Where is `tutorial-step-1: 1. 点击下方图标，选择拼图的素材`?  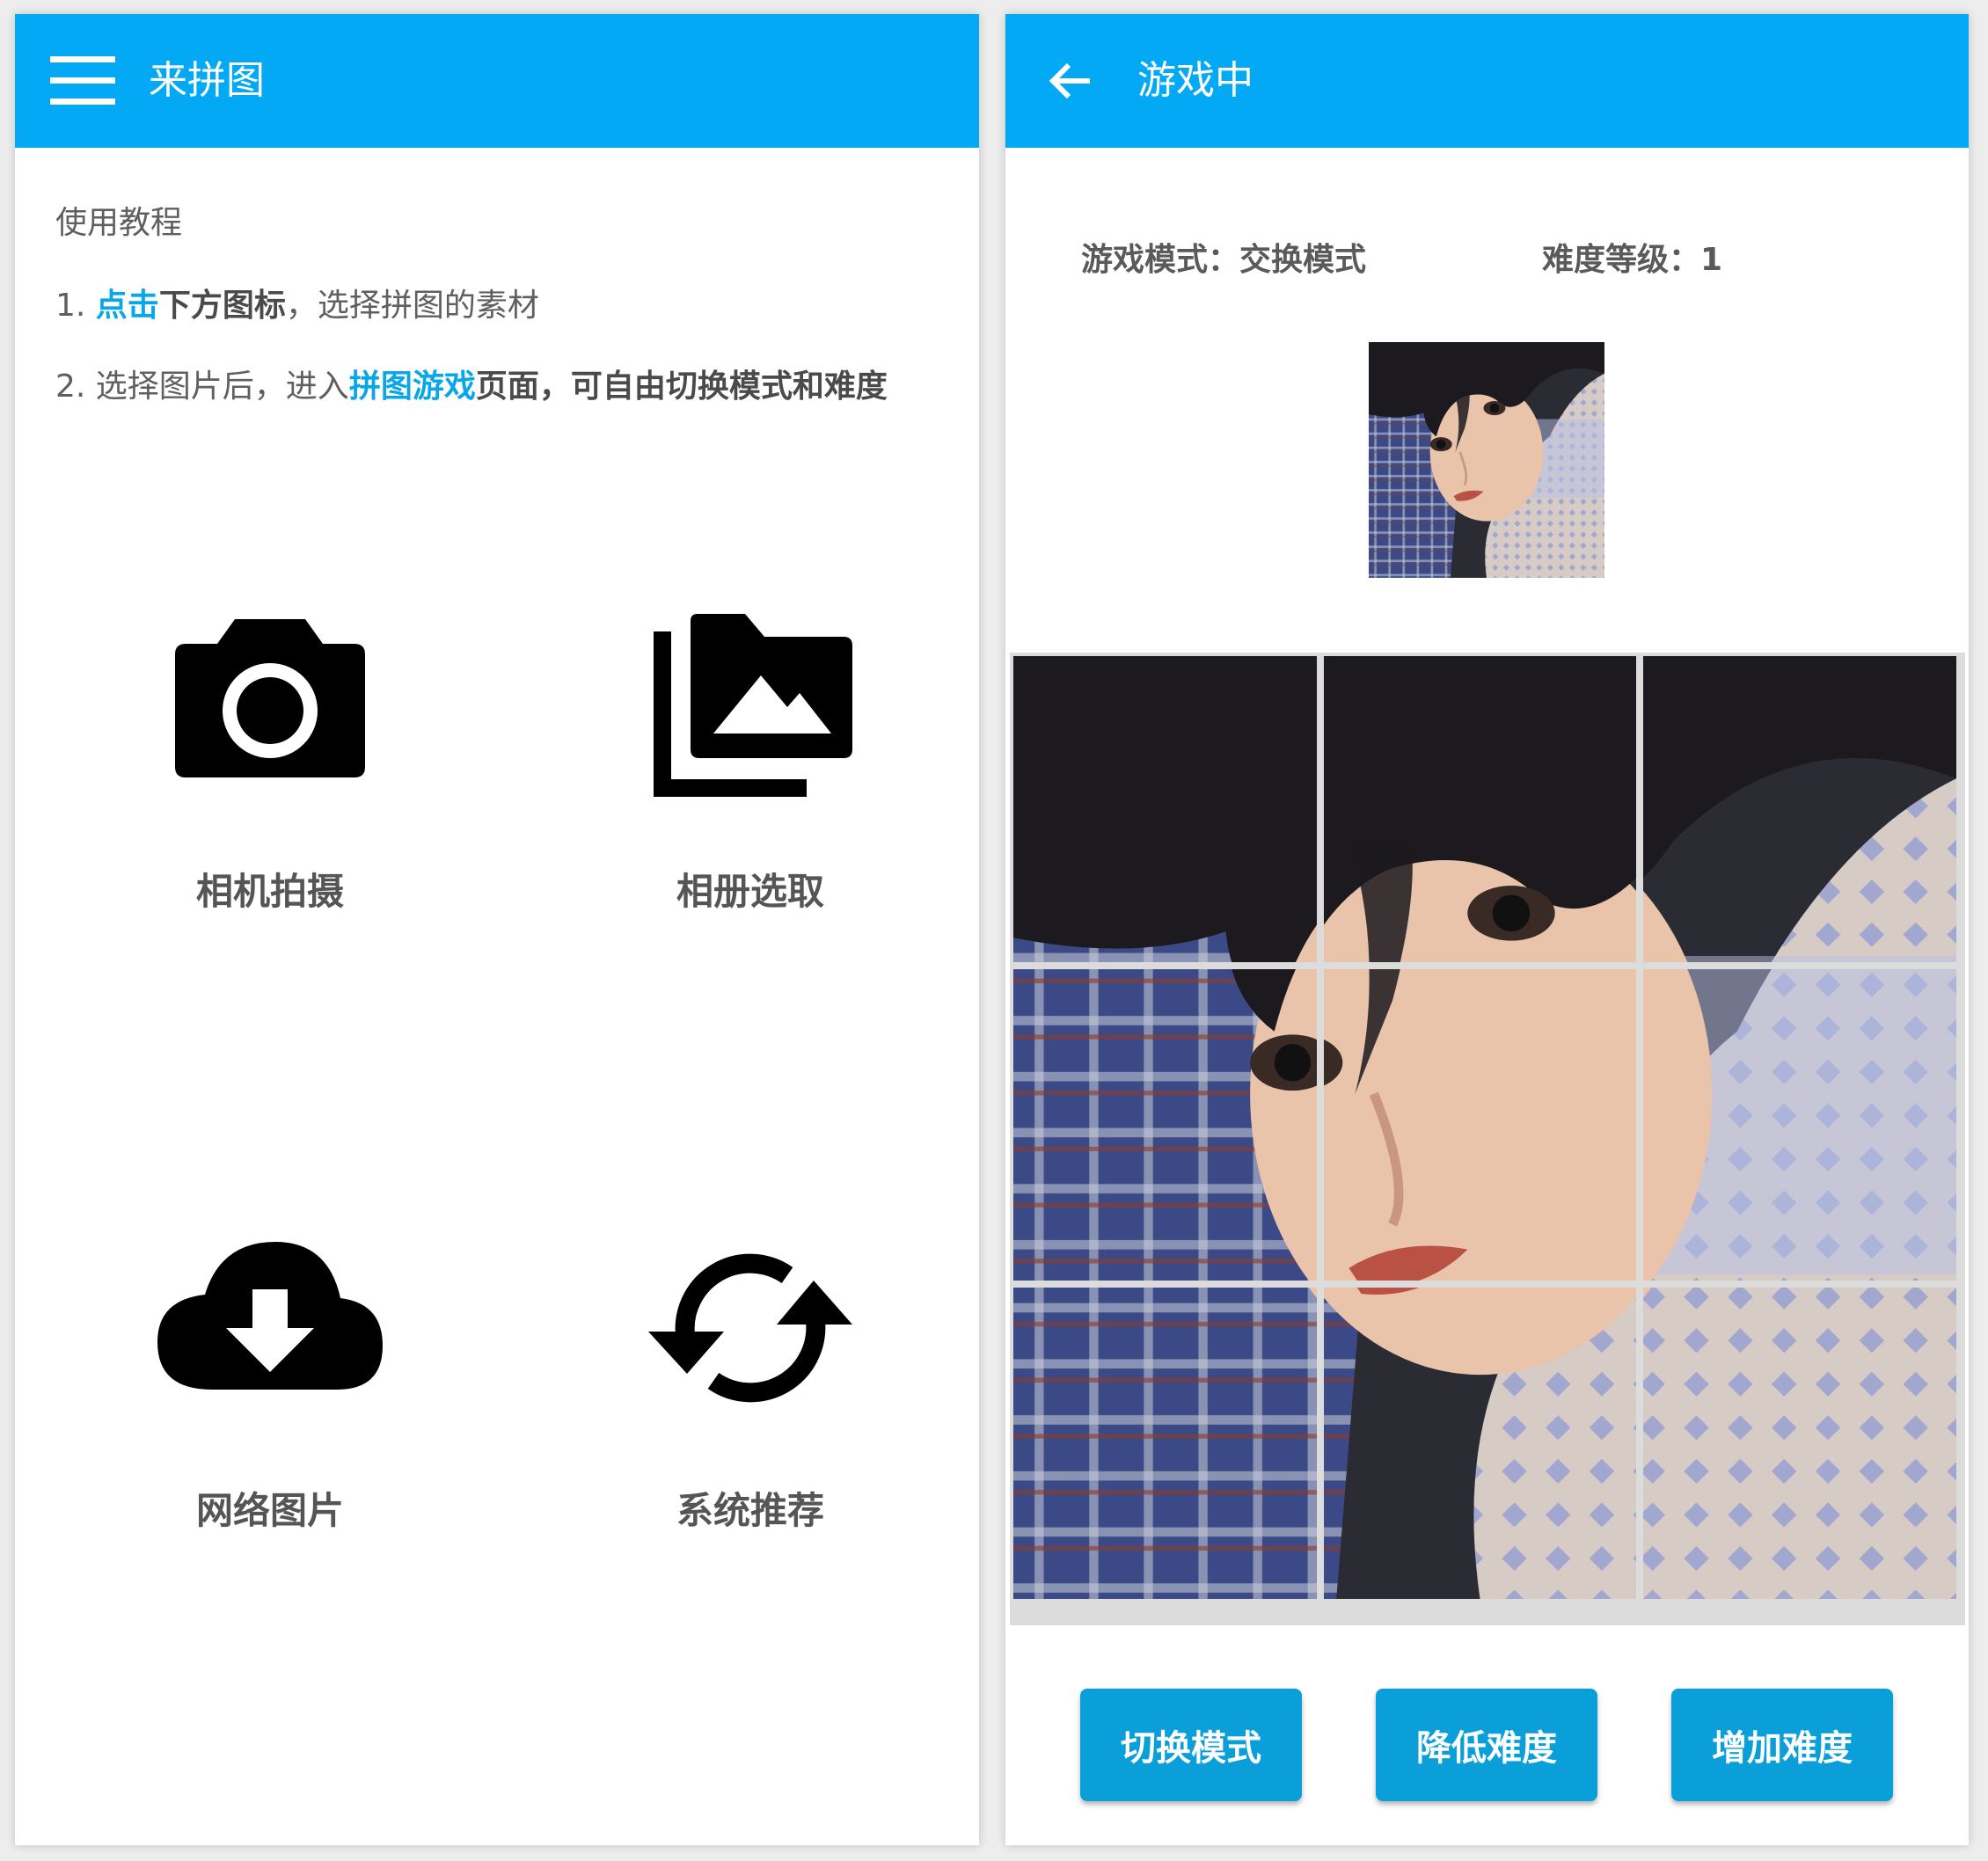 tutorial-step-1: 1. 点击下方图标，选择拼图的素材 is located at coordinates (297, 306).